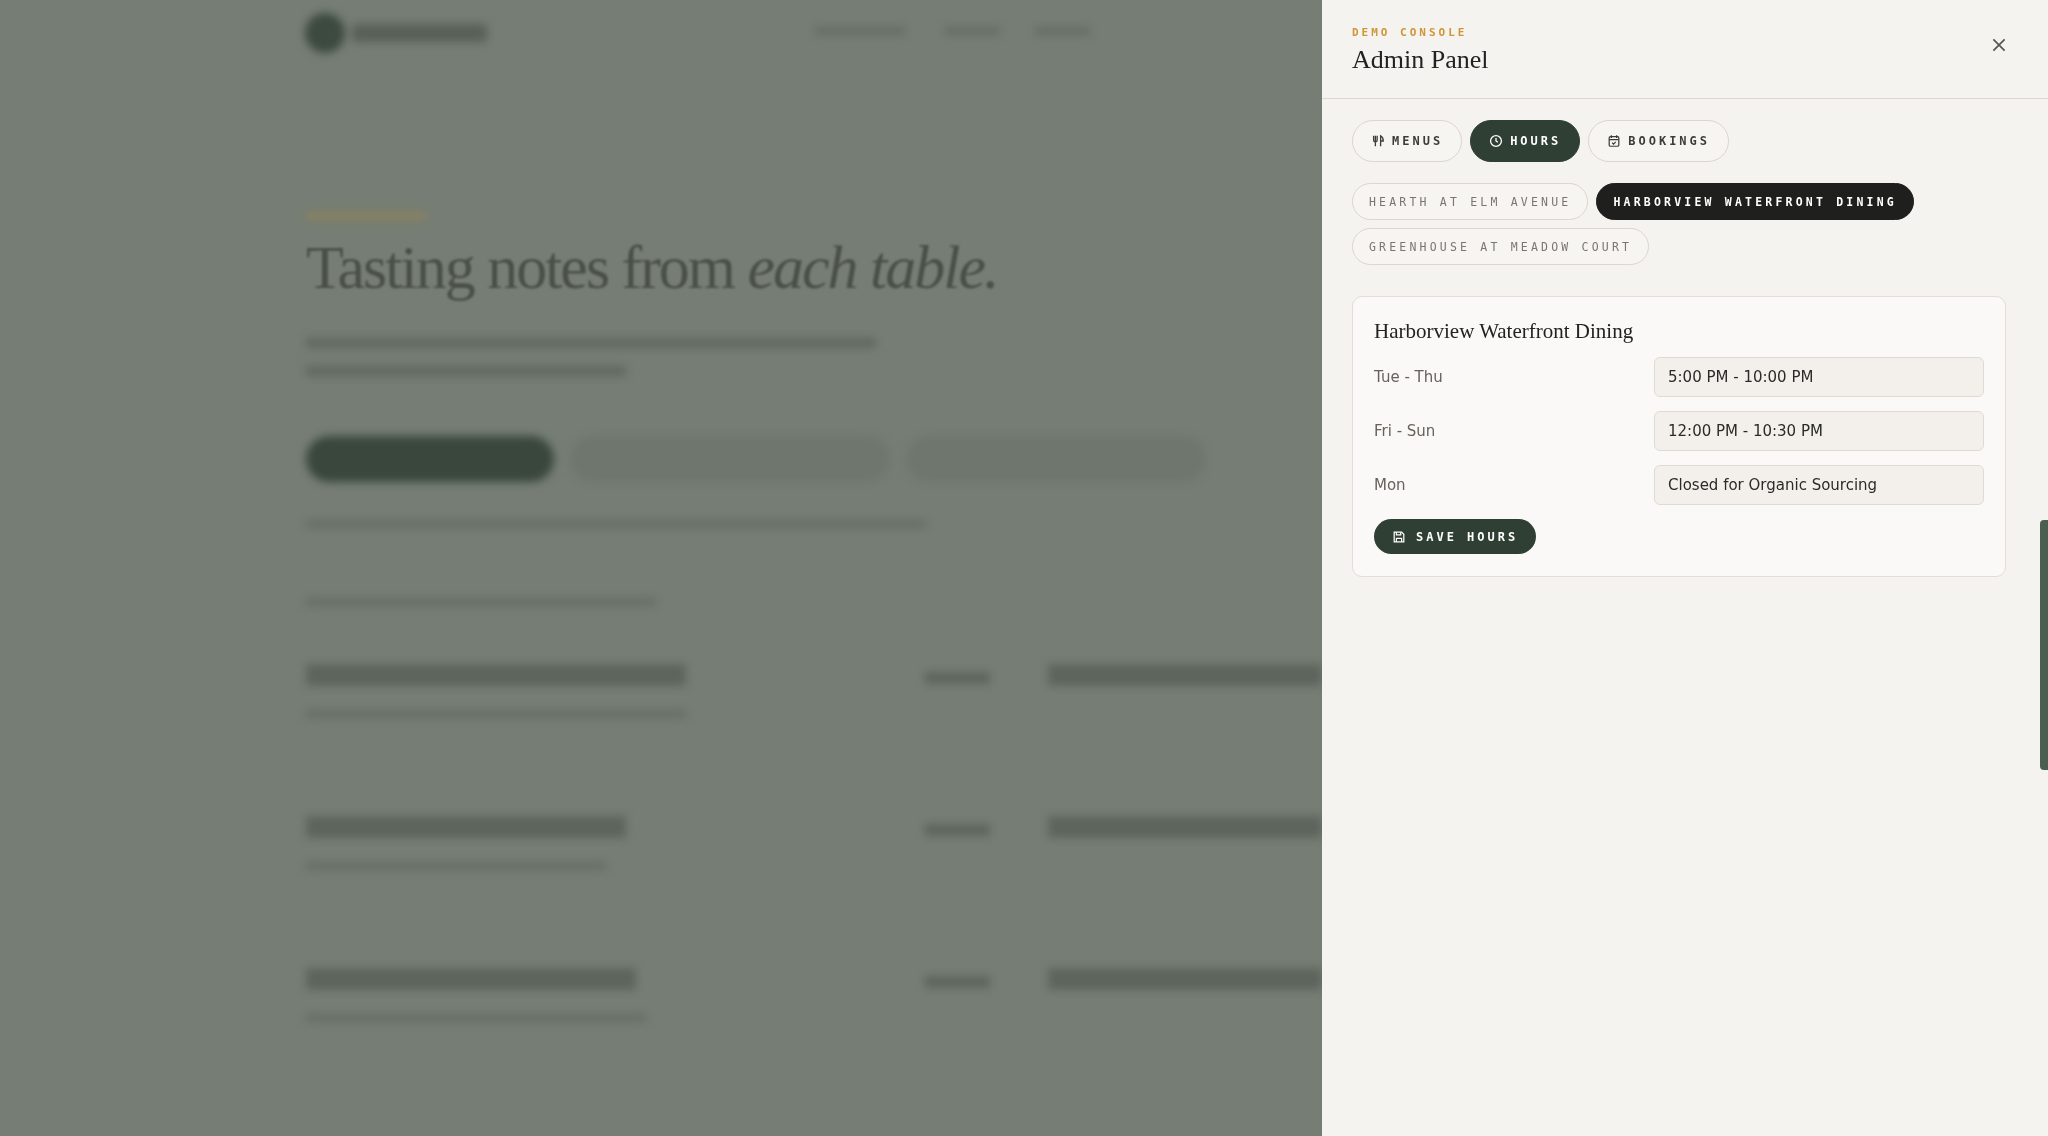 The height and width of the screenshot is (1136, 2048). What do you see at coordinates (1659, 141) in the screenshot?
I see `tab: BOOKINGS` at bounding box center [1659, 141].